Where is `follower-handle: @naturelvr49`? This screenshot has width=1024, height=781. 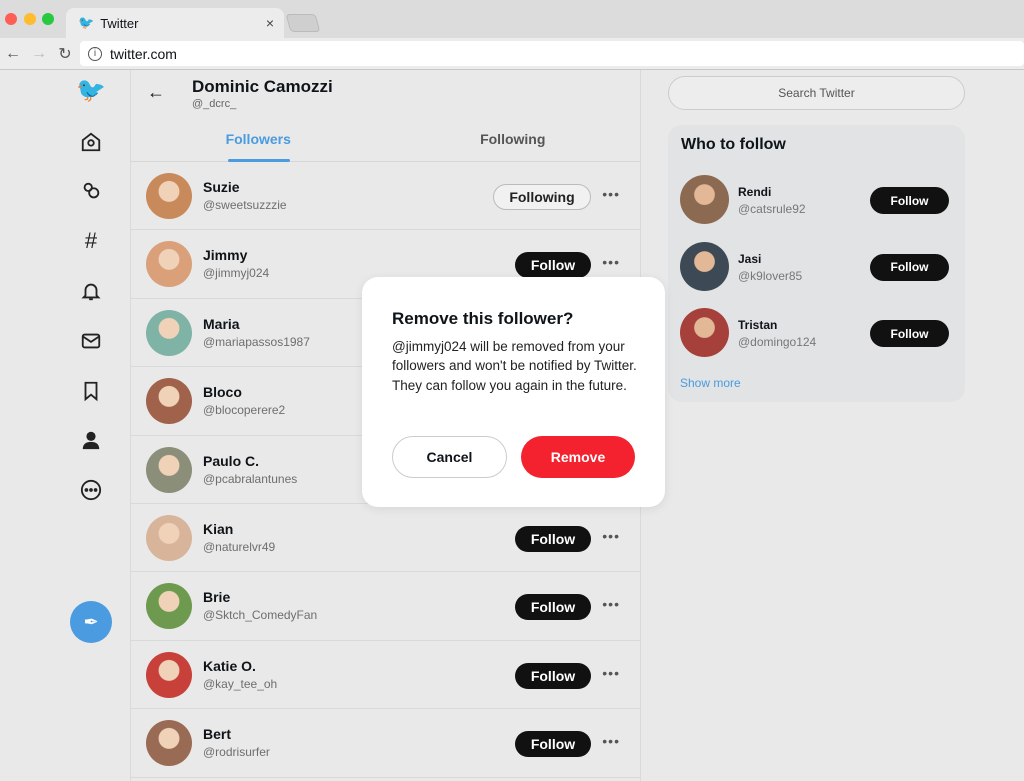
follower-handle: @naturelvr49 is located at coordinates (239, 547).